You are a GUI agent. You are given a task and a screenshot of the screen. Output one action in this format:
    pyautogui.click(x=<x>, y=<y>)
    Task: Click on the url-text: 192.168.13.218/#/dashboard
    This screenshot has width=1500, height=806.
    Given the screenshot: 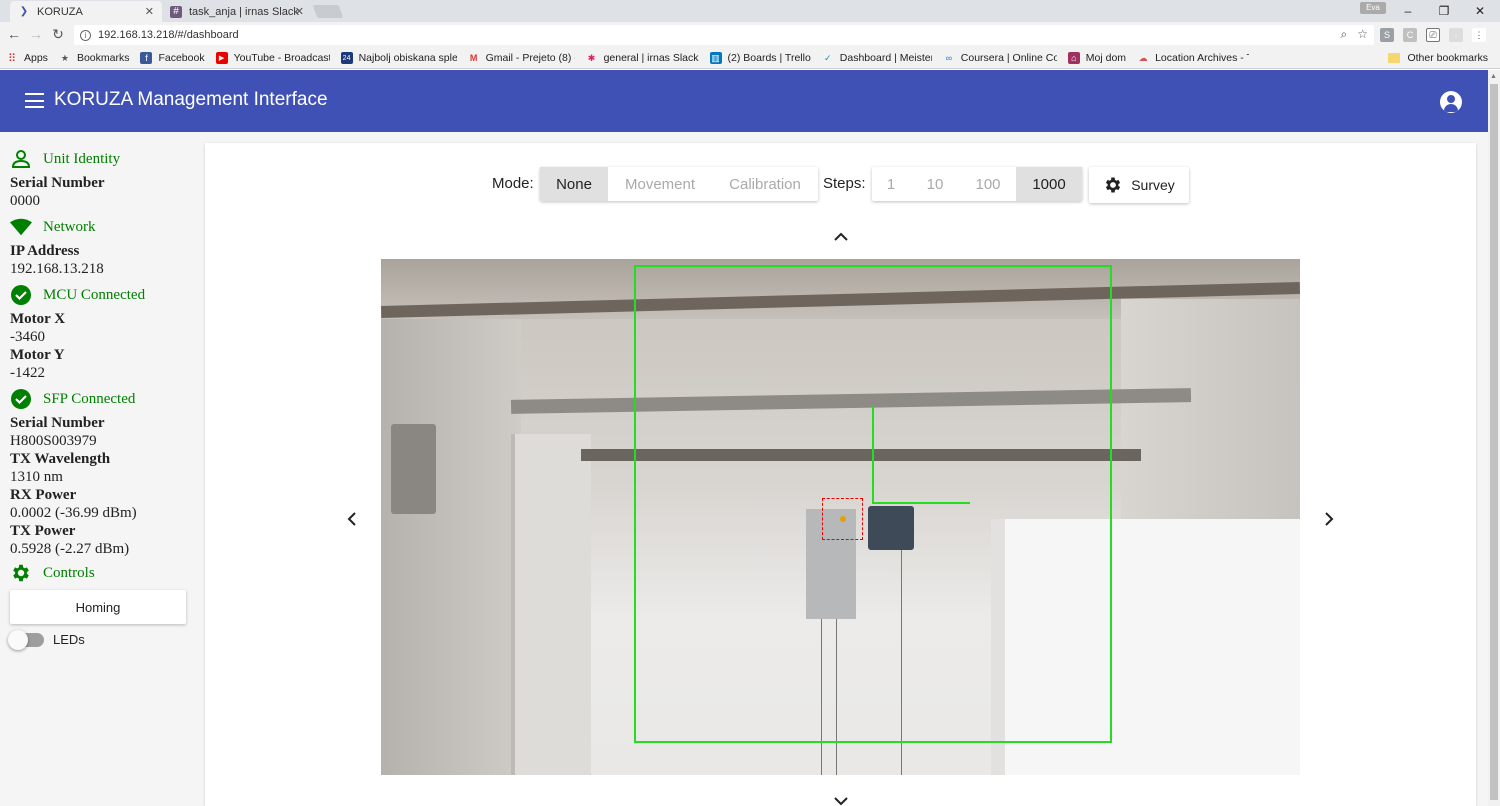 What is the action you would take?
    pyautogui.click(x=168, y=35)
    